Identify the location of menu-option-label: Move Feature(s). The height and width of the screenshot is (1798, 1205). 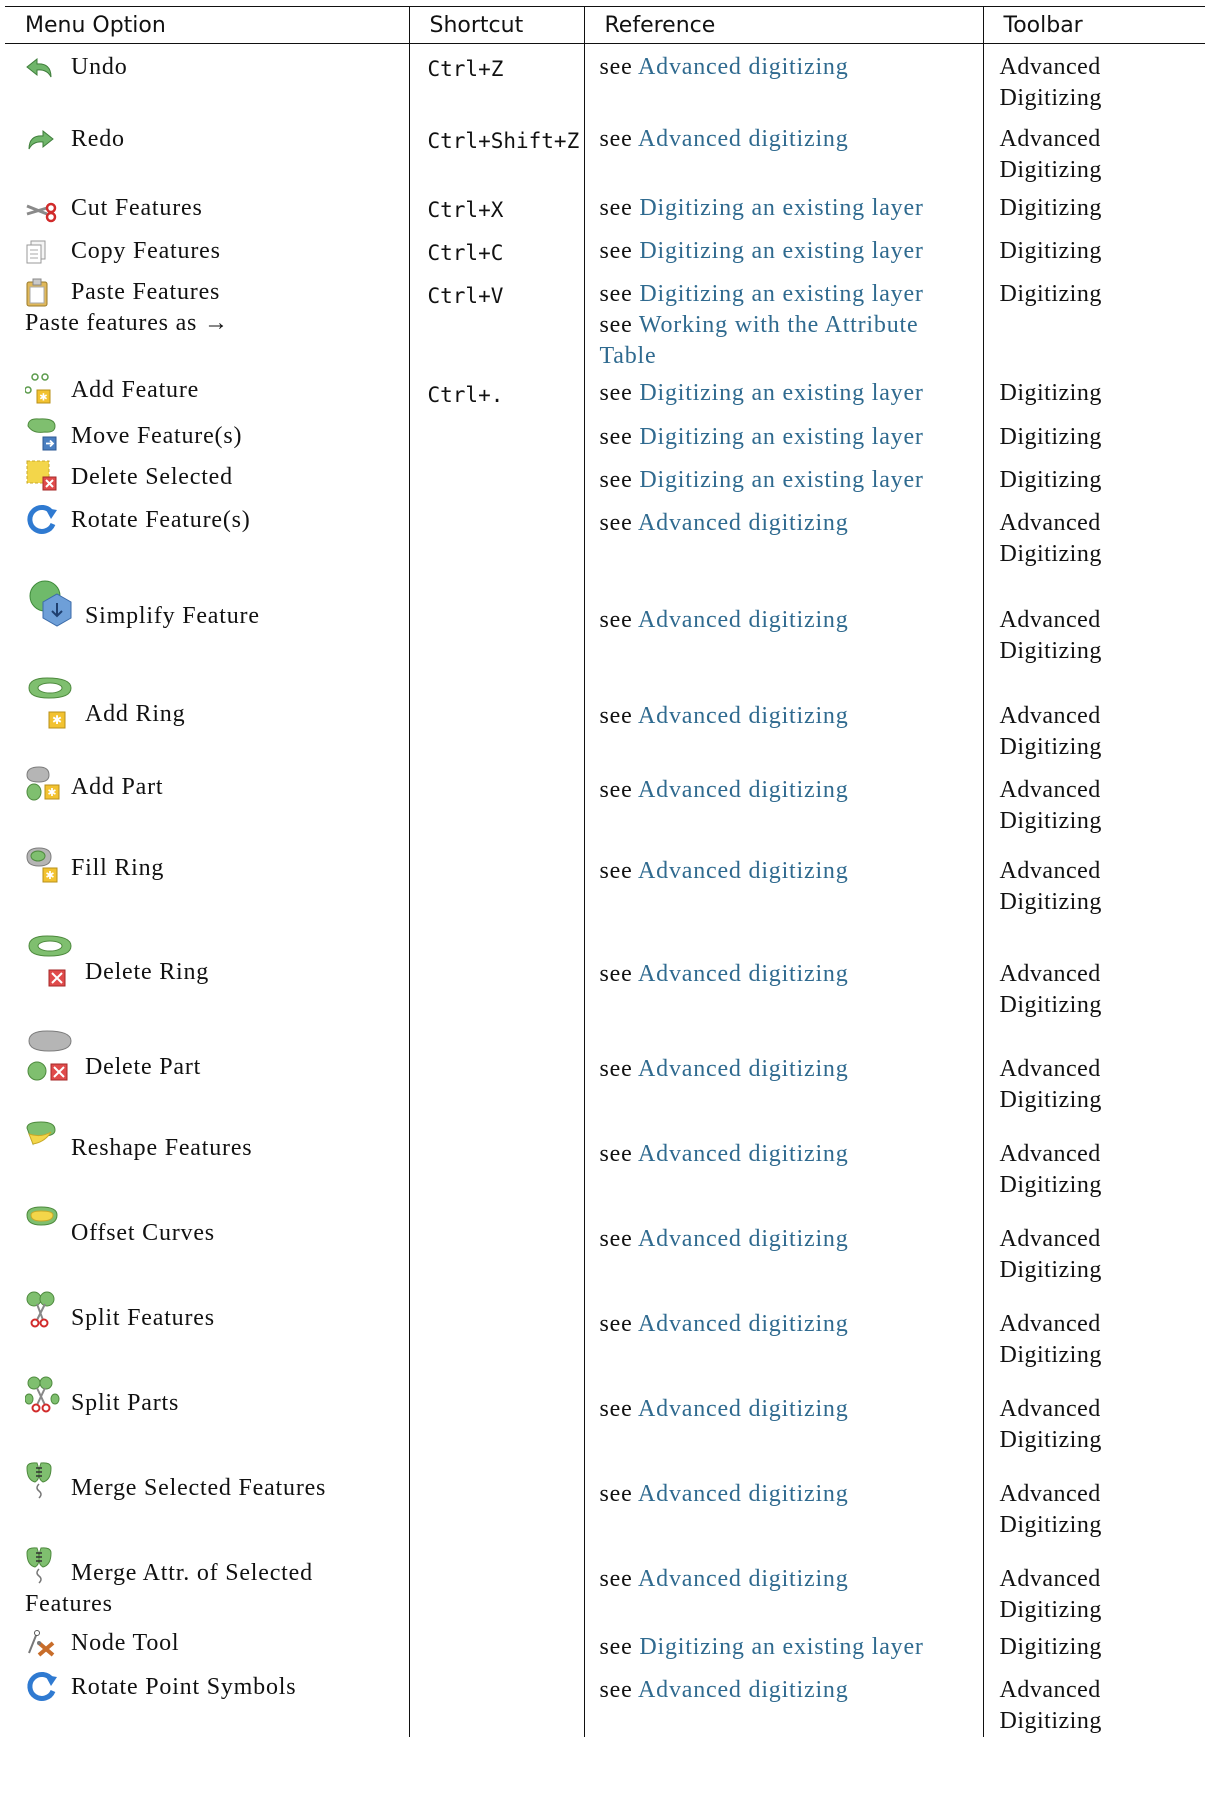
(157, 435).